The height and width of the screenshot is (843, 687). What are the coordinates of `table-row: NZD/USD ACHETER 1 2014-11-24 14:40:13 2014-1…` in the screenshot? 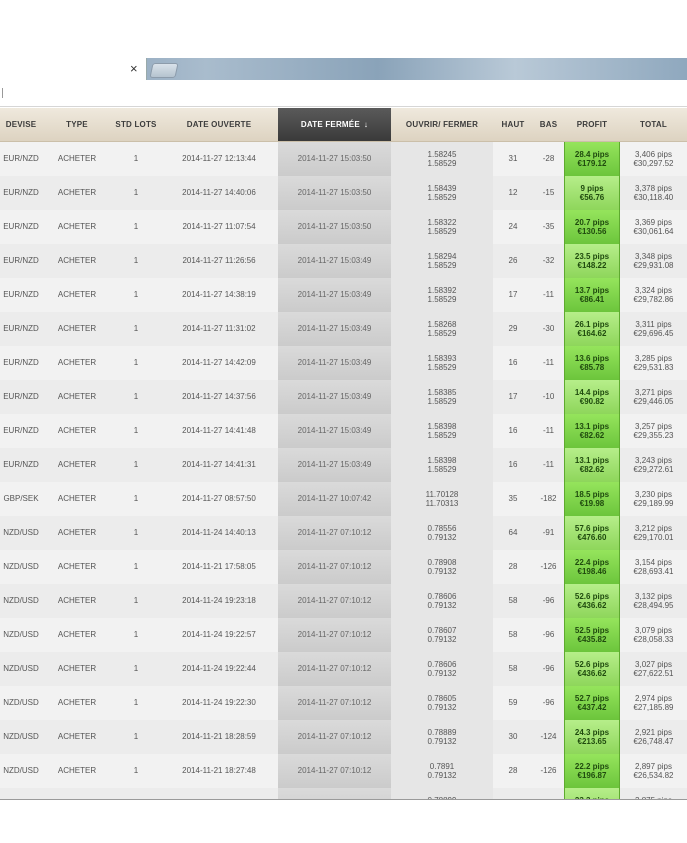 It's located at (343, 533).